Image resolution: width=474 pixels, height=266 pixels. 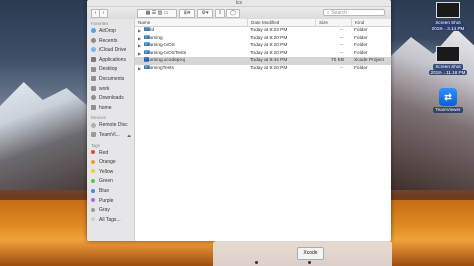 What do you see at coordinates (103, 13) in the screenshot?
I see `forward-button: ›` at bounding box center [103, 13].